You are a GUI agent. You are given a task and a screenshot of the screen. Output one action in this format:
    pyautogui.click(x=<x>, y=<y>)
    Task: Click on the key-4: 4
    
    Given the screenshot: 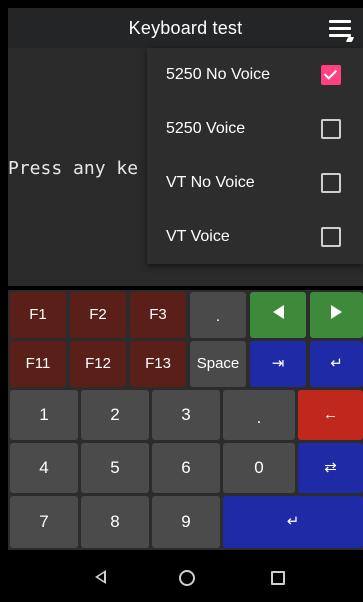 What is the action you would take?
    pyautogui.click(x=44, y=468)
    